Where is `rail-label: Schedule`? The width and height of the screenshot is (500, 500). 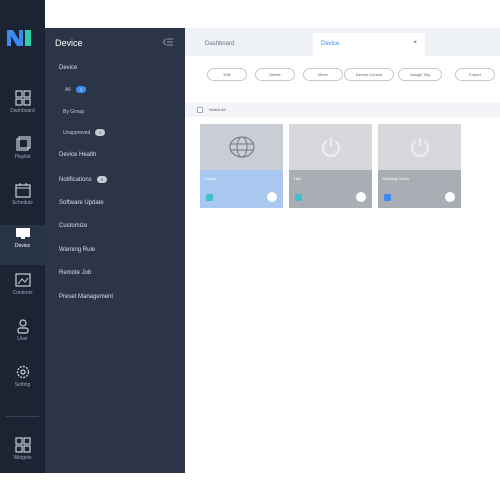 rail-label: Schedule is located at coordinates (22, 203).